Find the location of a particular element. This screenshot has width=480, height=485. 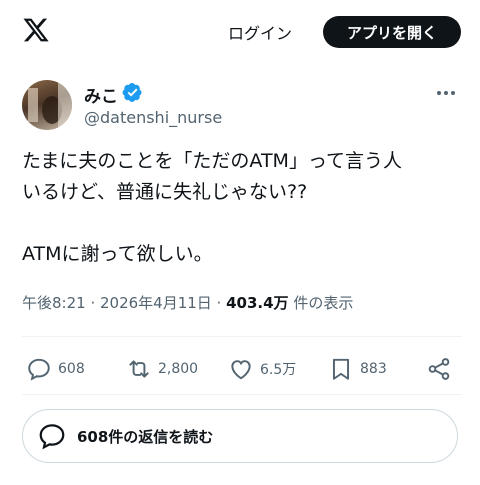

like-button: 6.5万 is located at coordinates (262, 369).